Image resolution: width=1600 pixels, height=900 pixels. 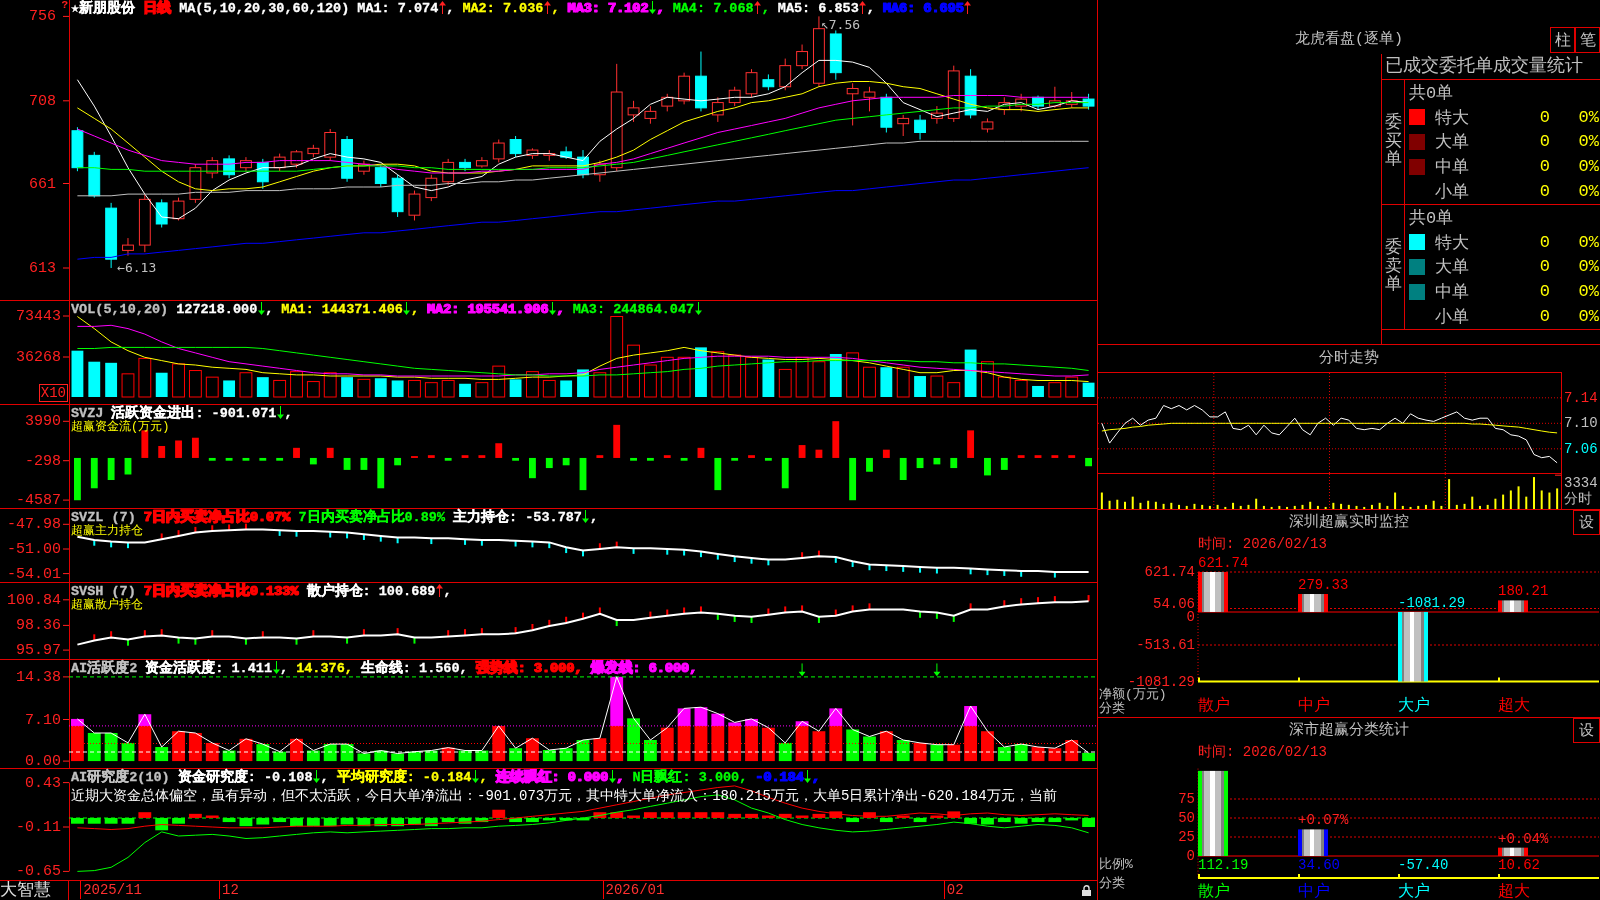 I want to click on axis-label: 3334, so click(x=1581, y=482).